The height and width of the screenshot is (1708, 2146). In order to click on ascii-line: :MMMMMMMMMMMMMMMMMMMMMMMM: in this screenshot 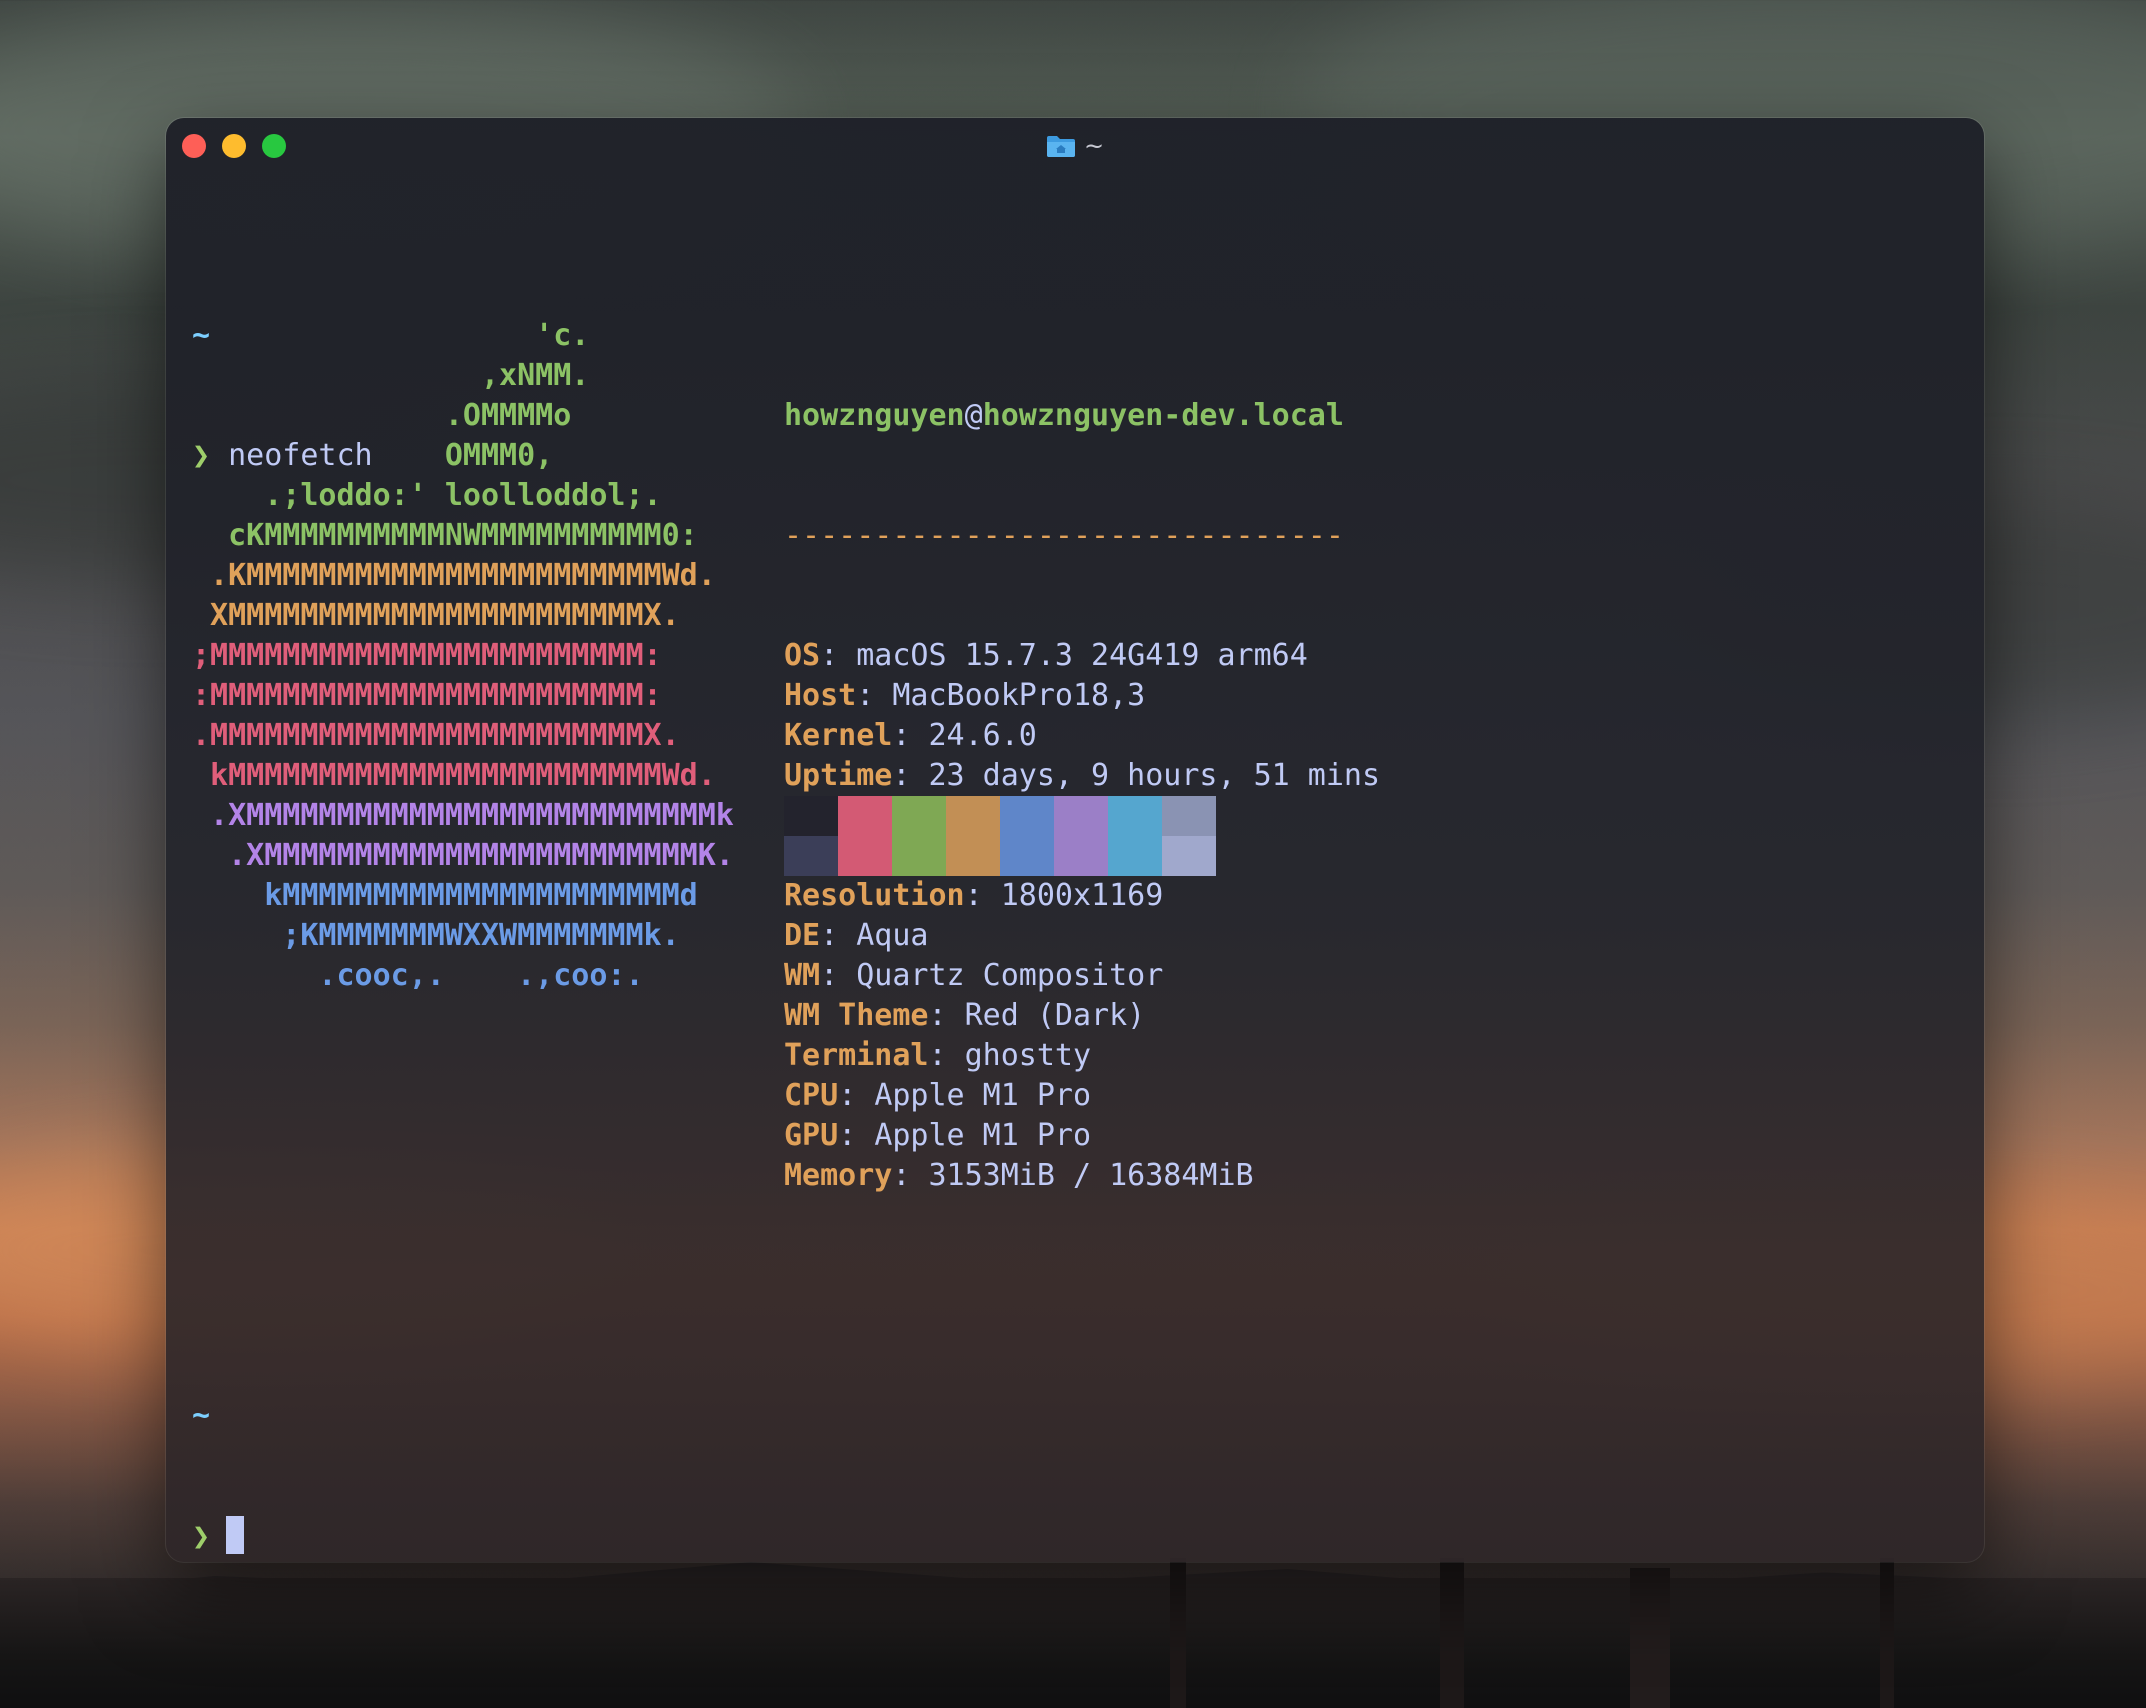, I will do `click(427, 695)`.